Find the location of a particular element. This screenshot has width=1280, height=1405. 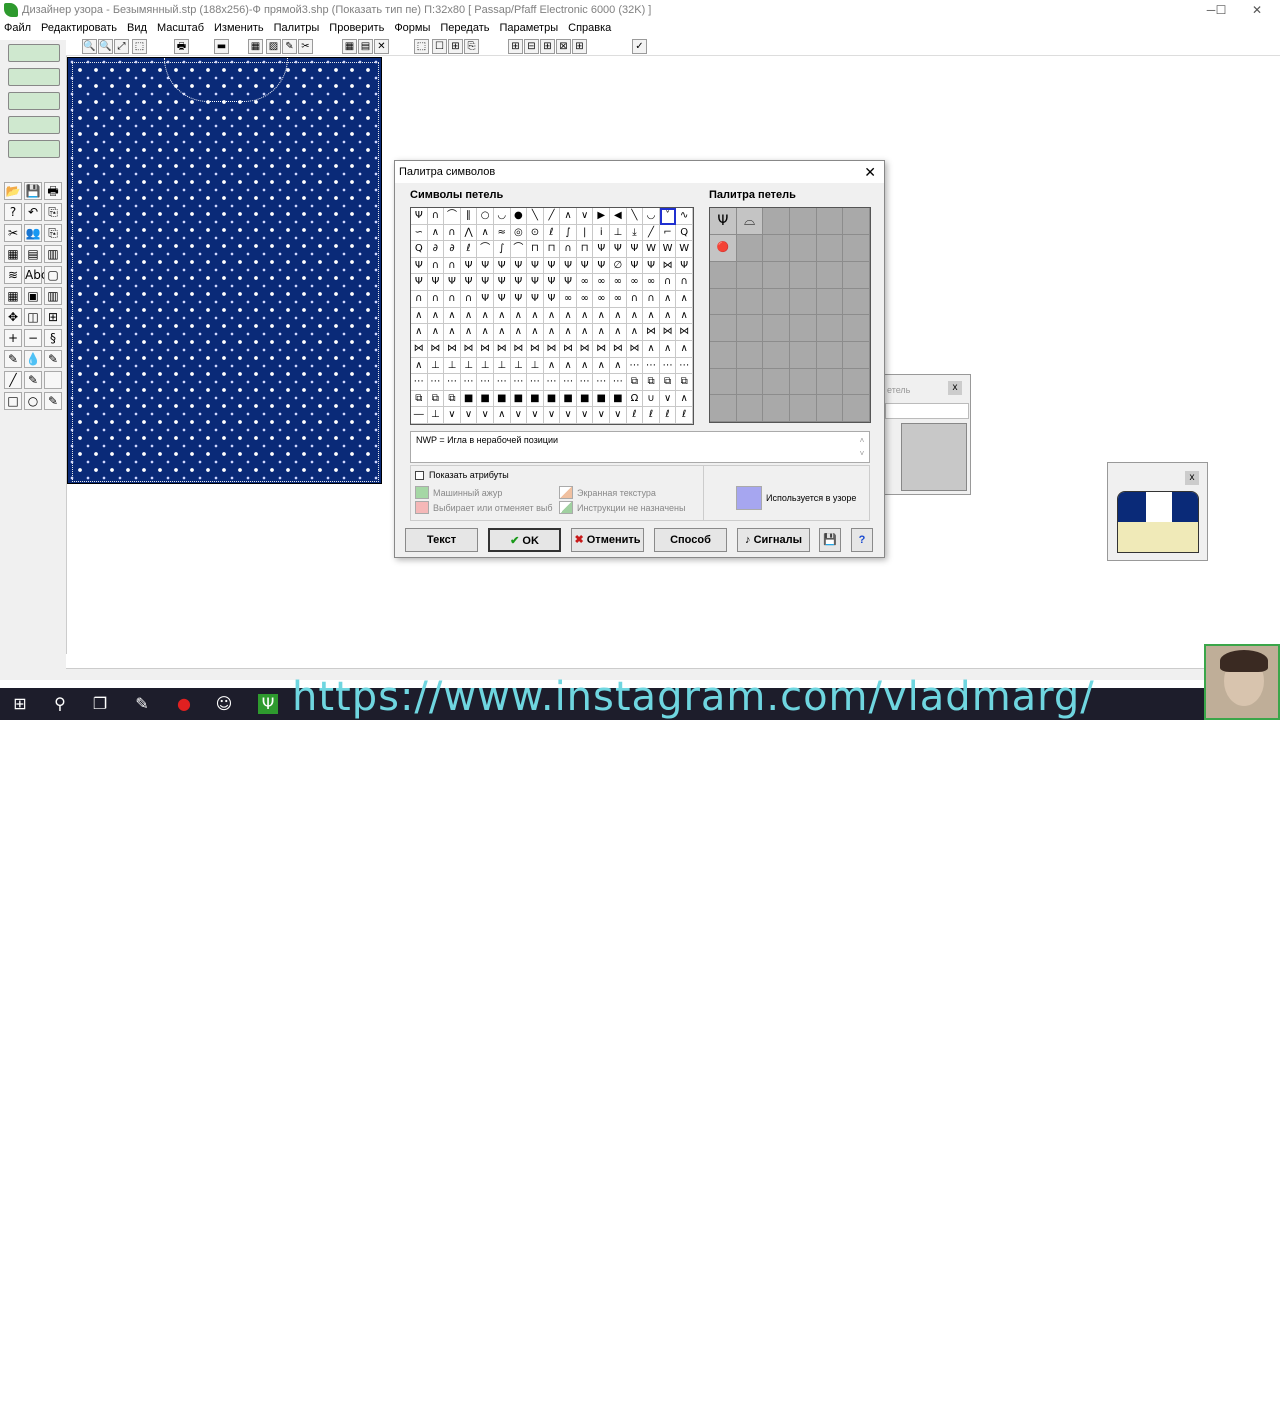

stitch-symbol-cell: ∅ is located at coordinates (618, 266).